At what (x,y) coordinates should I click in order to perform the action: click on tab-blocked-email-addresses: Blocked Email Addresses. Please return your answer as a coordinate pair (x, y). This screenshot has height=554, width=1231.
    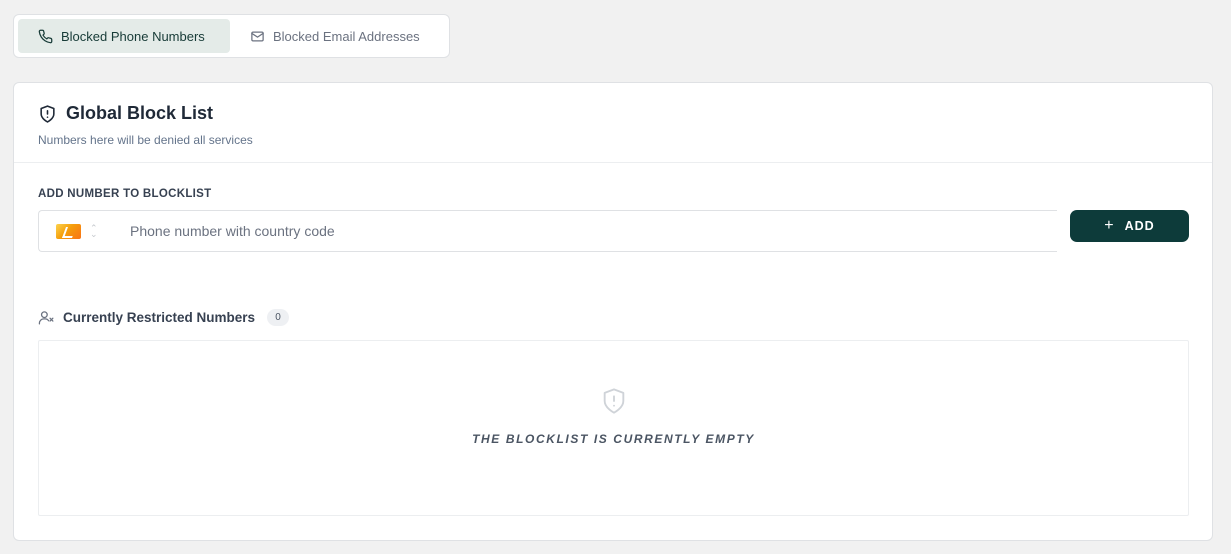
    Looking at the image, I should click on (335, 36).